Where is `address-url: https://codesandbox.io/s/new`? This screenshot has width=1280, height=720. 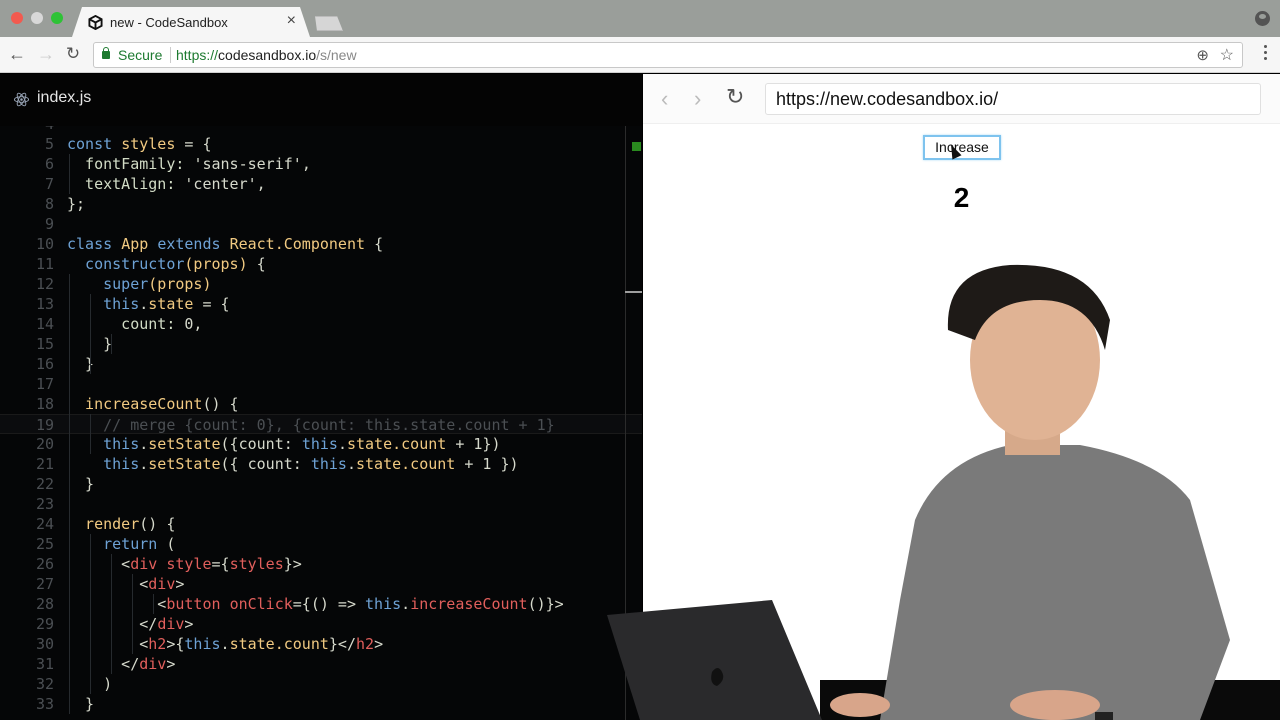
address-url: https://codesandbox.io/s/new is located at coordinates (266, 55).